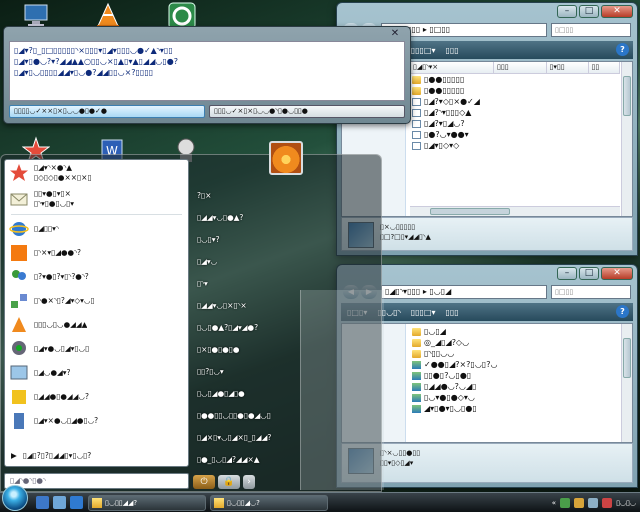 The width and height of the screenshot is (640, 512). What do you see at coordinates (565, 503) in the screenshot?
I see `network-icon` at bounding box center [565, 503].